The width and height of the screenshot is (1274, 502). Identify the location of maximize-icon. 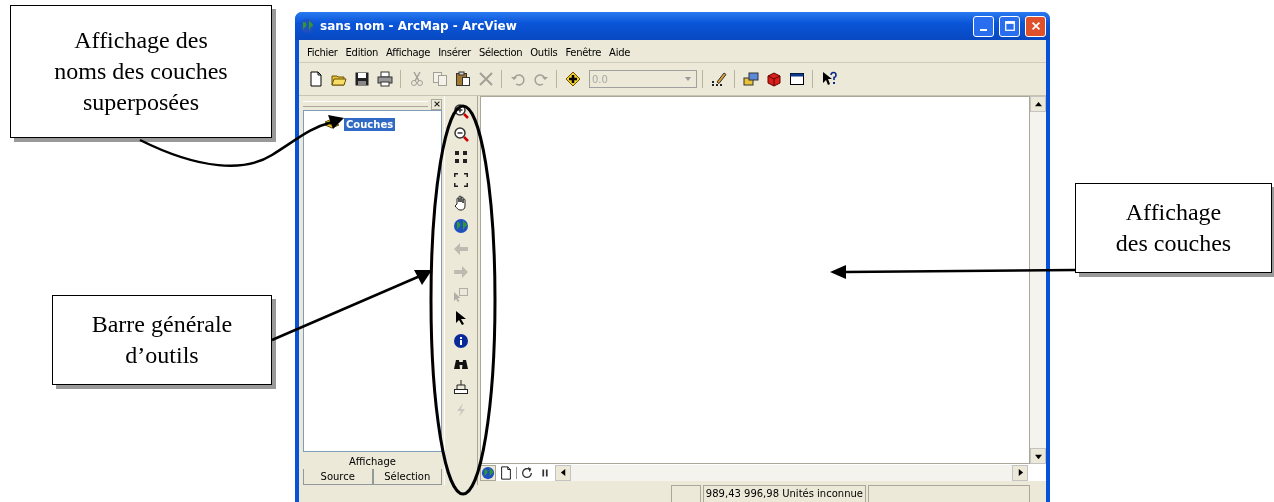
(1009, 26).